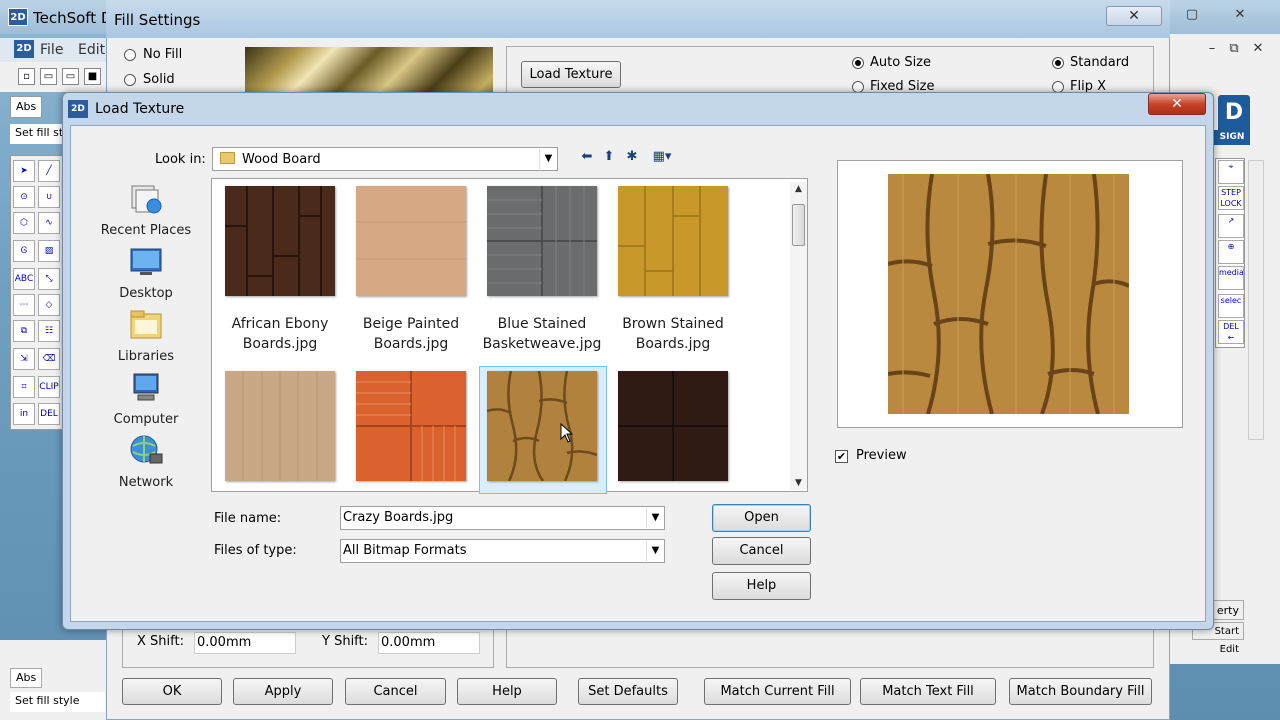 This screenshot has height=720, width=1280. Describe the element at coordinates (26, 107) in the screenshot. I see `abs-mode-box: Abs` at that location.